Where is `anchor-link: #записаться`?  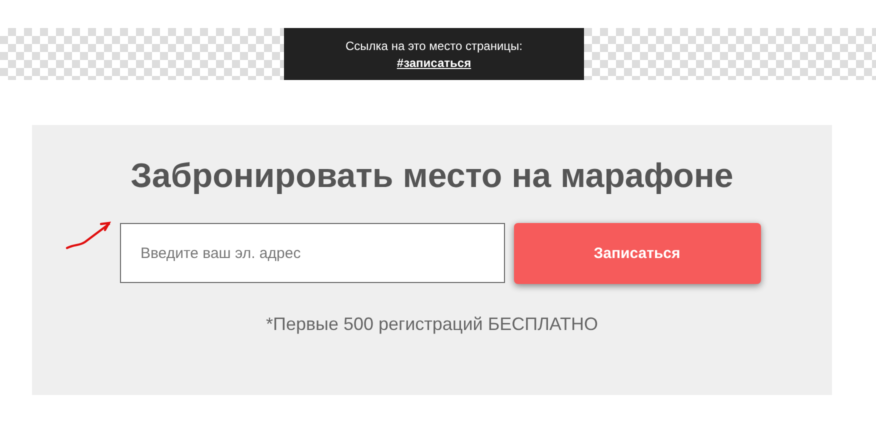
anchor-link: #записаться is located at coordinates (434, 63).